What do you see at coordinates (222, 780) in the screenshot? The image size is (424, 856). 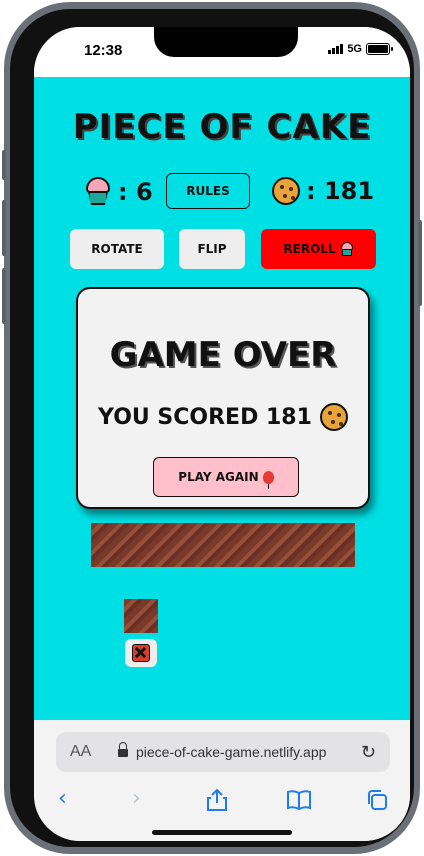 I see `browser-chrome: AA piece-of-cake-game.netlify.app ↻ ‹ ›` at bounding box center [222, 780].